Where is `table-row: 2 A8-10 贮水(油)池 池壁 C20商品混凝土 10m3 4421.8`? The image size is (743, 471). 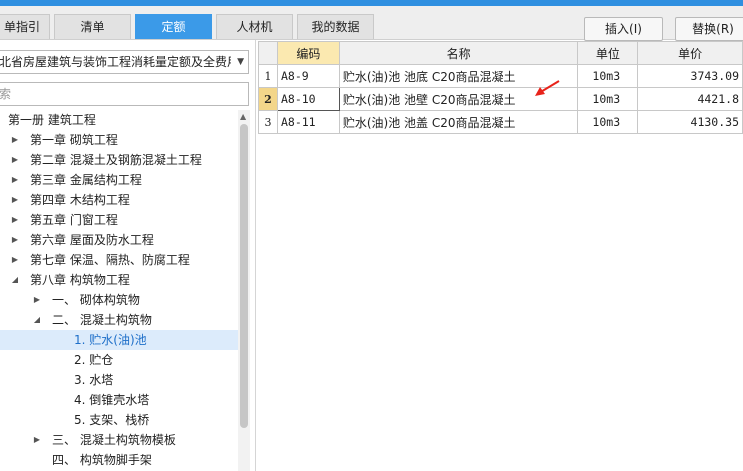
table-row: 2 A8-10 贮水(油)池 池壁 C20商品混凝土 10m3 4421.8 is located at coordinates (500, 99).